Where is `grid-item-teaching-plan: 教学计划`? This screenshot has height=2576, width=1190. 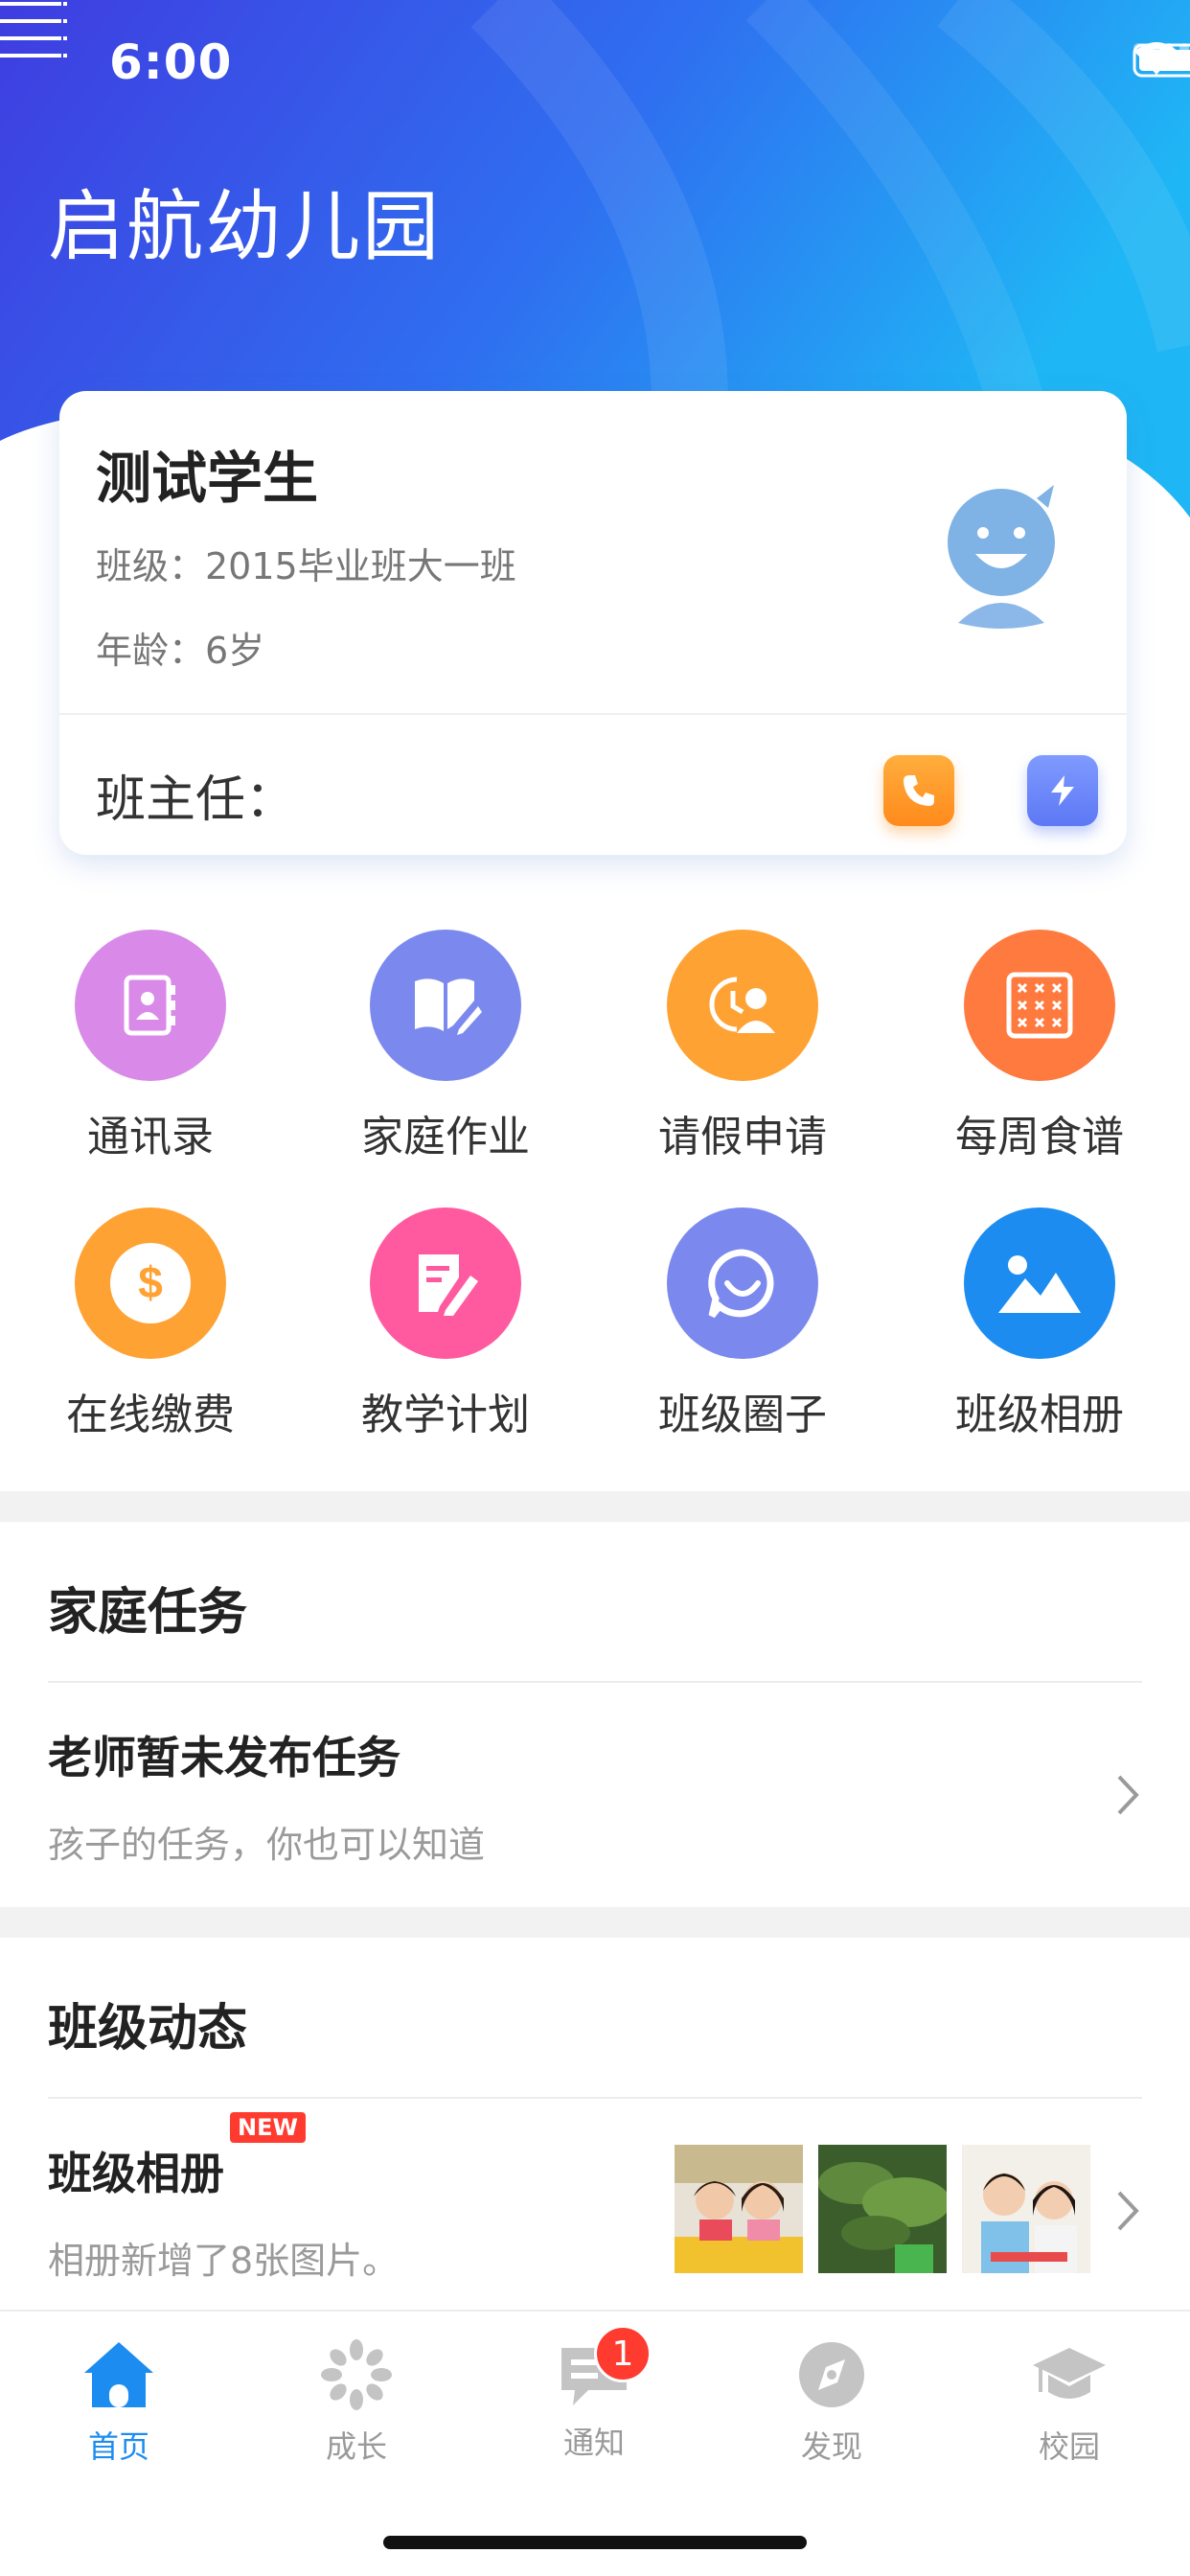
grid-item-teaching-plan: 教学计划 is located at coordinates (445, 1324).